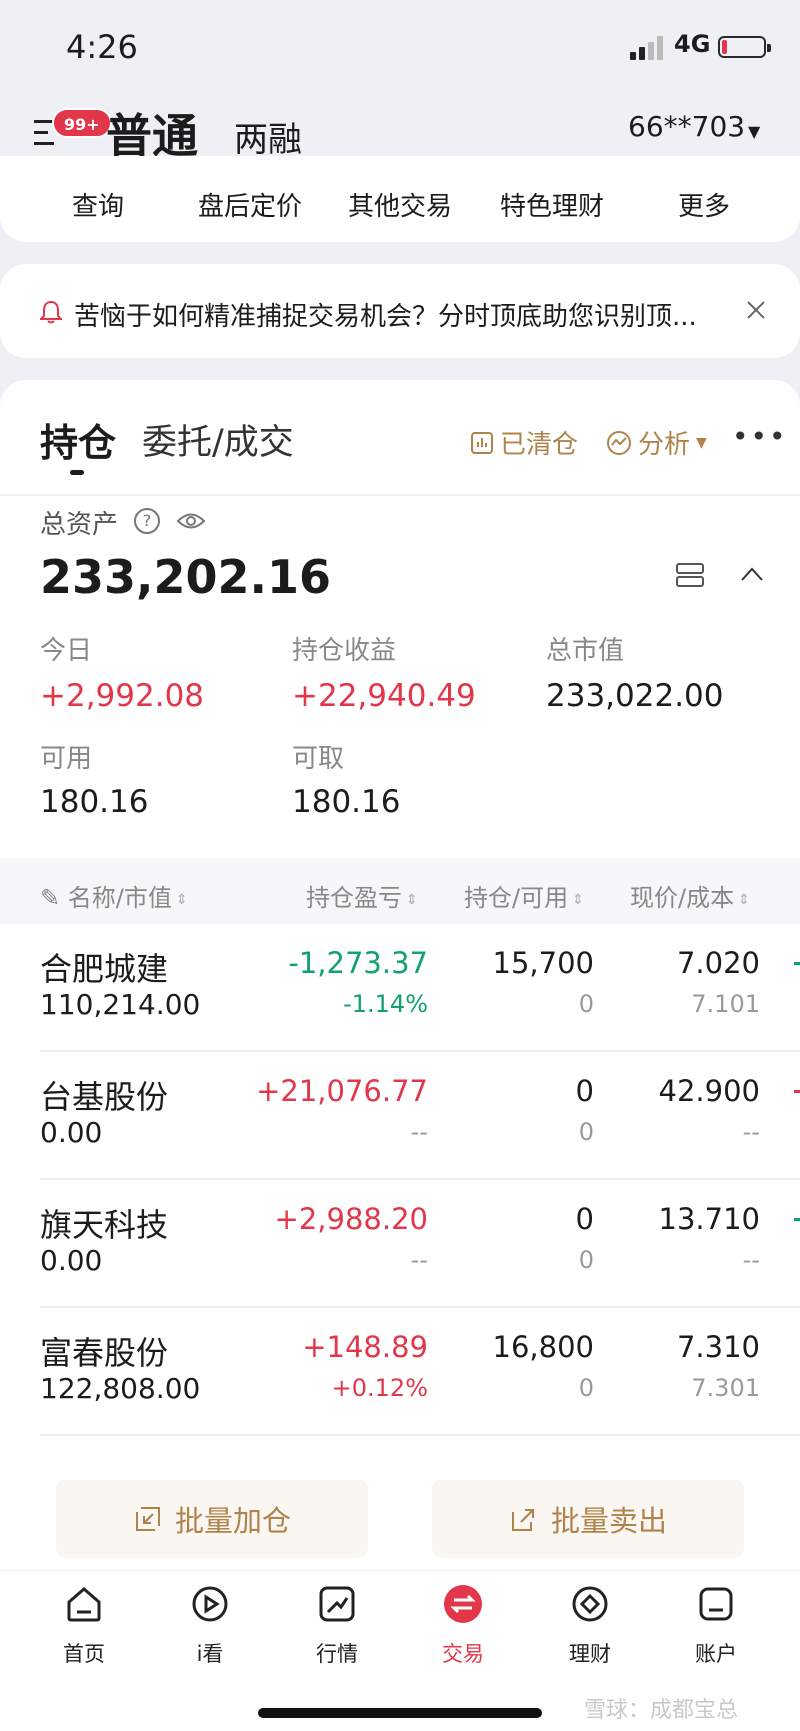  What do you see at coordinates (210, 1626) in the screenshot?
I see `nav-watch: i看` at bounding box center [210, 1626].